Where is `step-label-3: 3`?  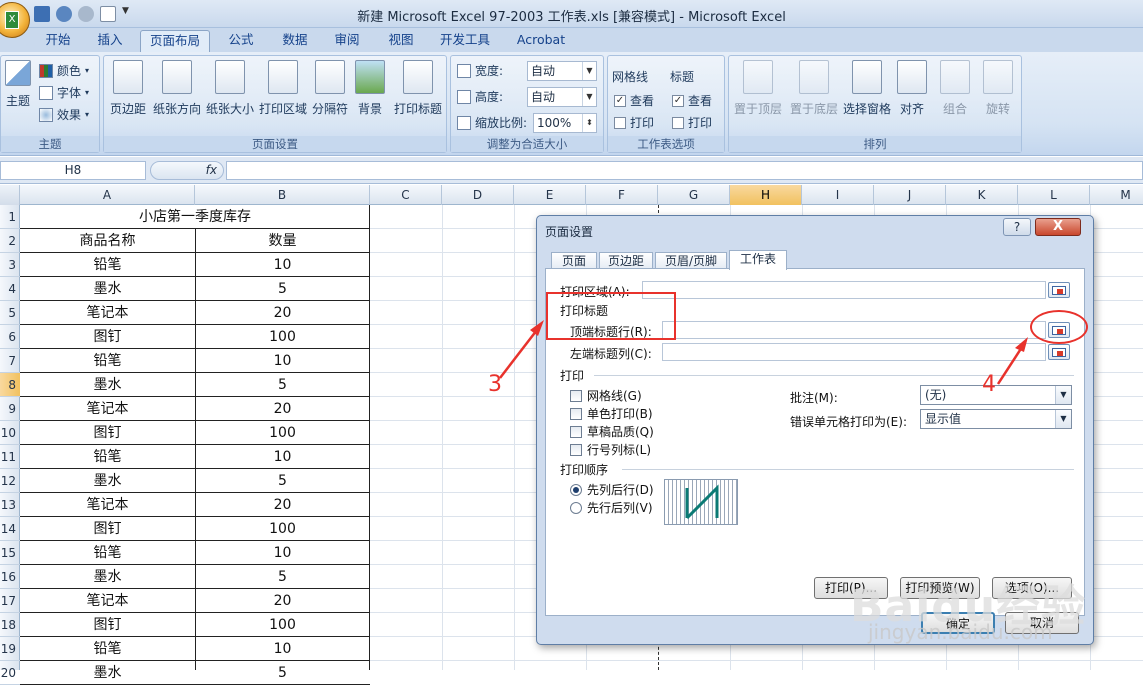
step-label-3: 3 is located at coordinates (495, 384).